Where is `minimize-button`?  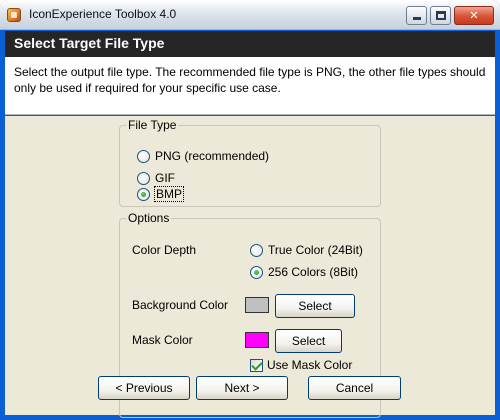 minimize-button is located at coordinates (416, 15).